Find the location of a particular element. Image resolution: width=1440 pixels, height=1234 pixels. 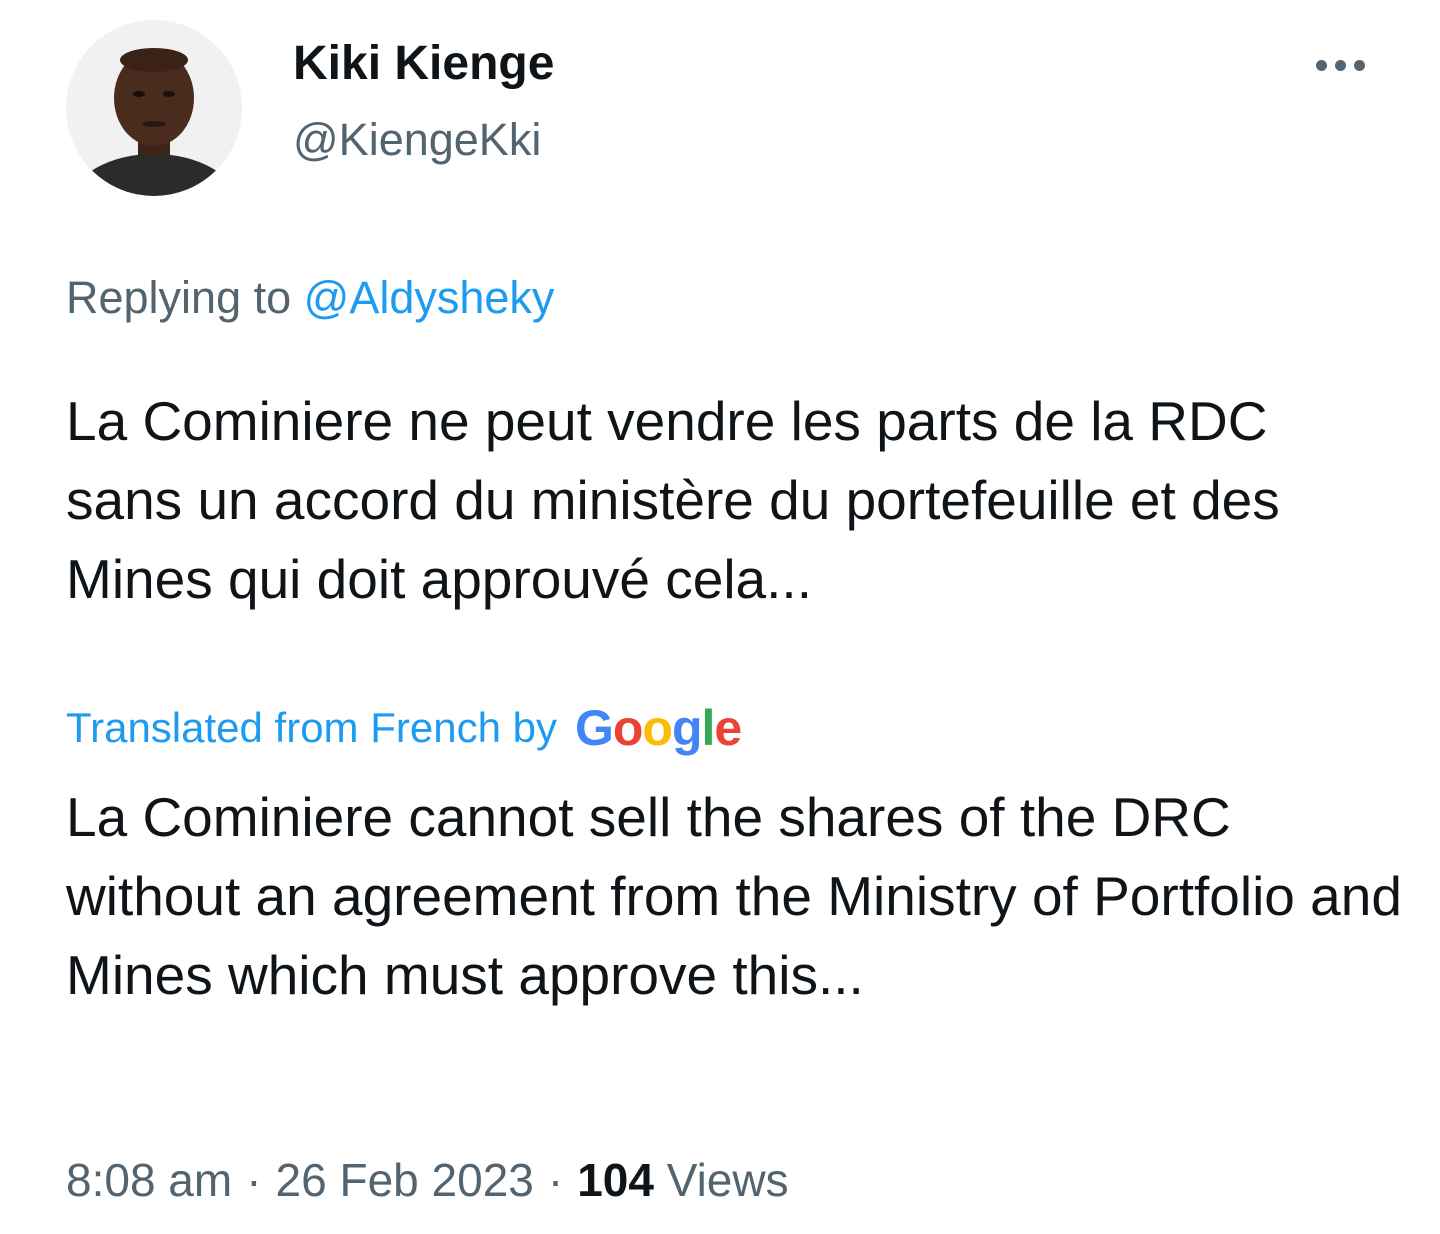

more-options-button is located at coordinates (1340, 65).